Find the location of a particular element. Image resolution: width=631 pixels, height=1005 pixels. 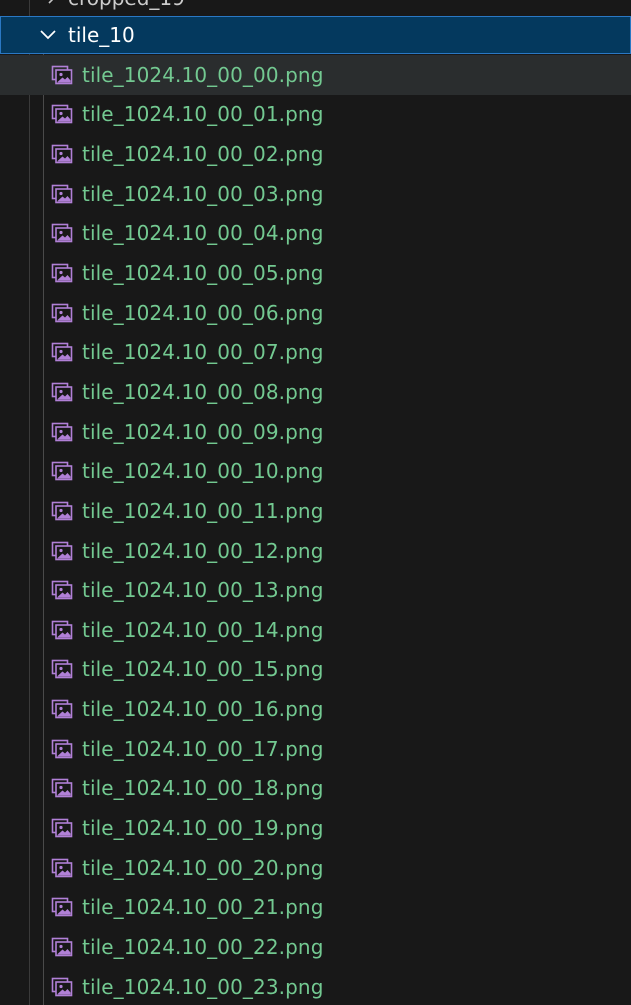

file-row: tile_1024.10_00_02.png is located at coordinates (315, 154).